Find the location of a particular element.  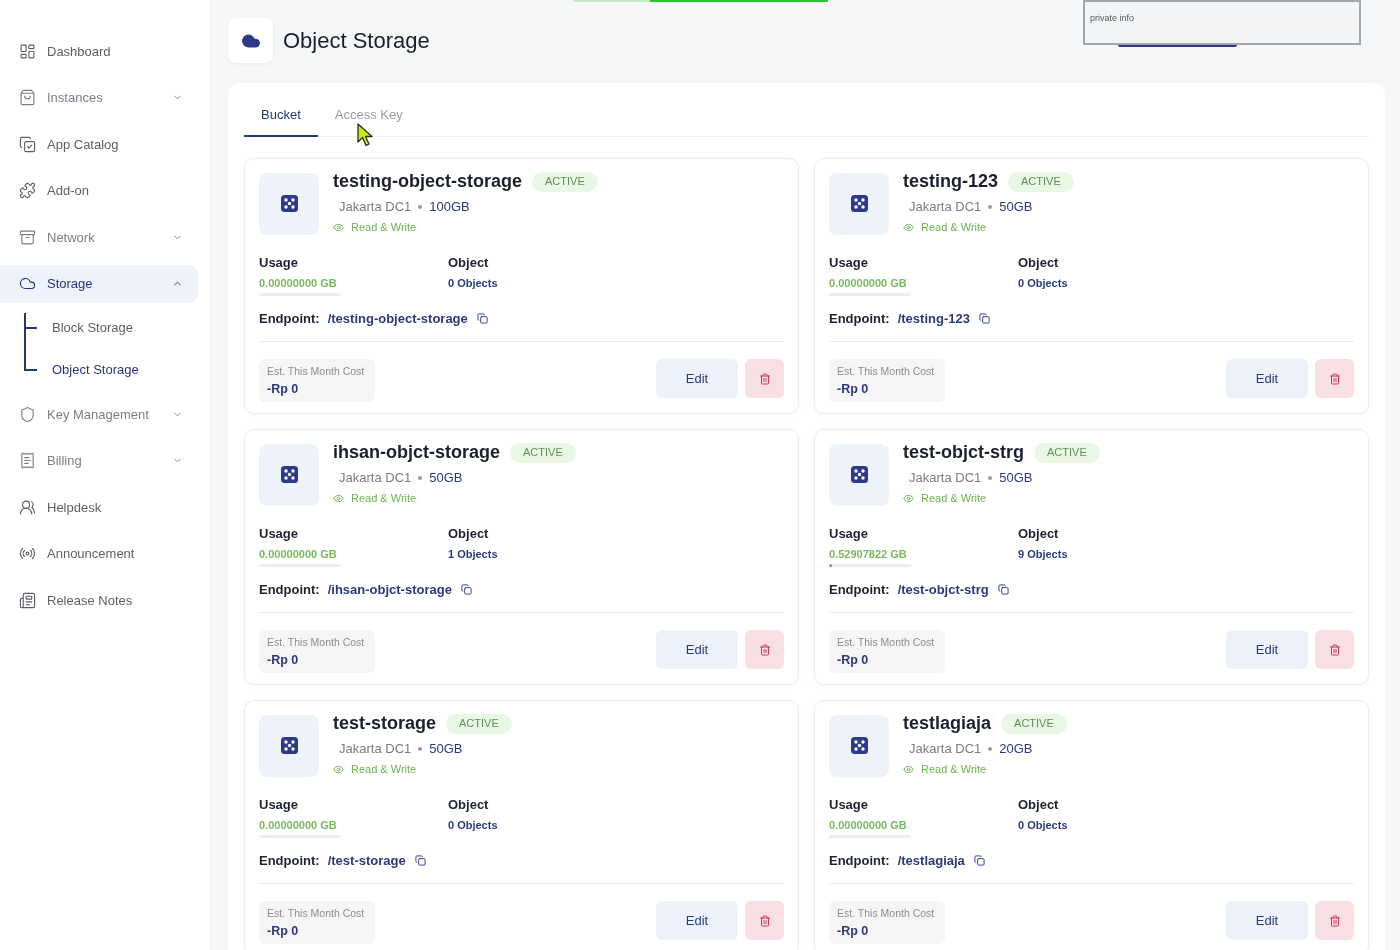

receipt-icon is located at coordinates (27, 461).